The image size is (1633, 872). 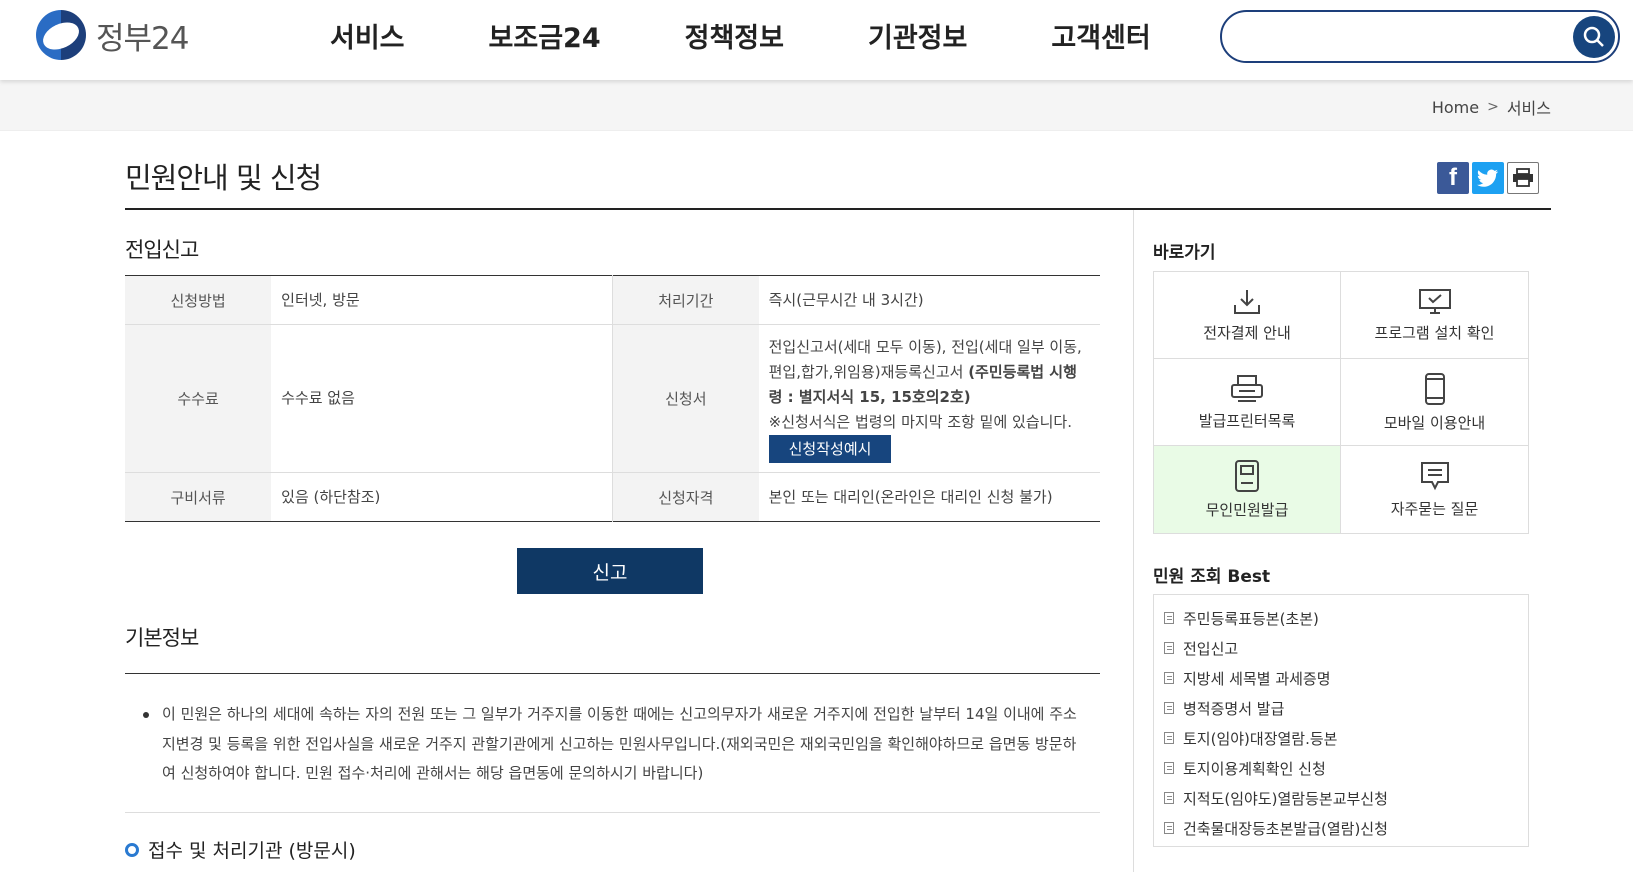 What do you see at coordinates (367, 35) in the screenshot?
I see `nav-item-service: 서비스` at bounding box center [367, 35].